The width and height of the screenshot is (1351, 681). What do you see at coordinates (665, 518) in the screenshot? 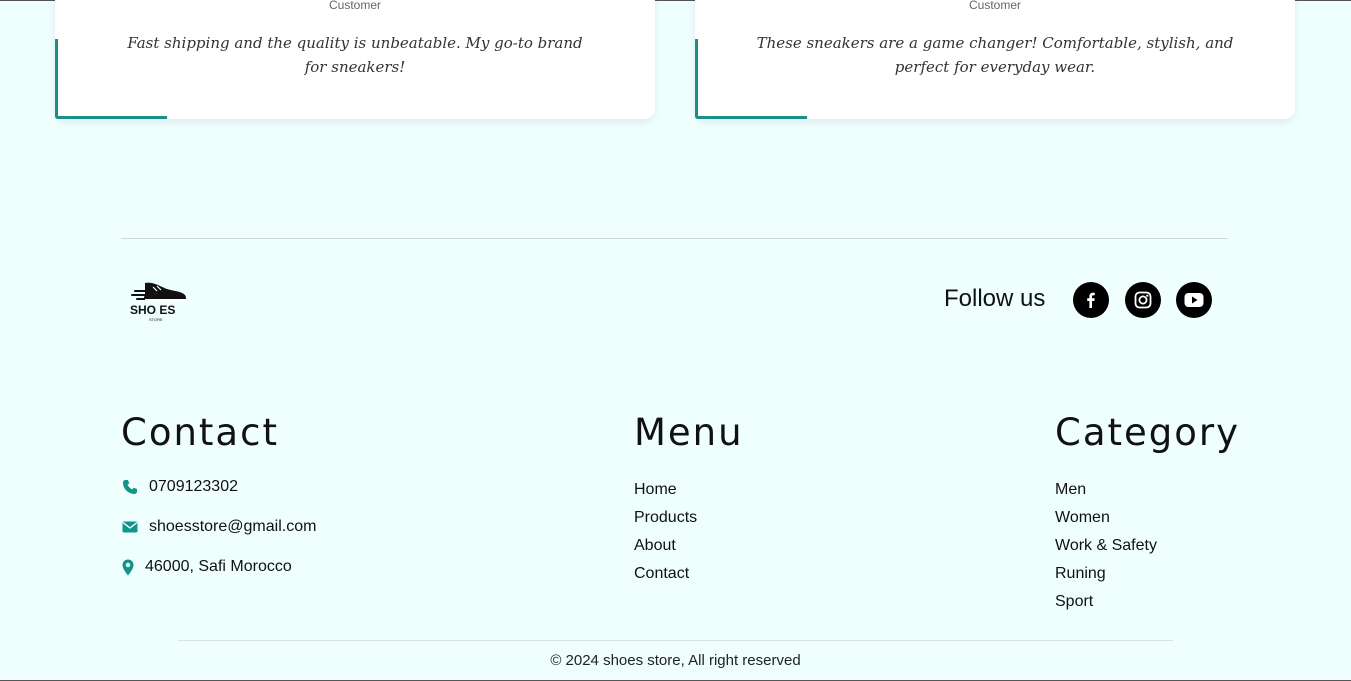
I see `menu-link-products: Products` at bounding box center [665, 518].